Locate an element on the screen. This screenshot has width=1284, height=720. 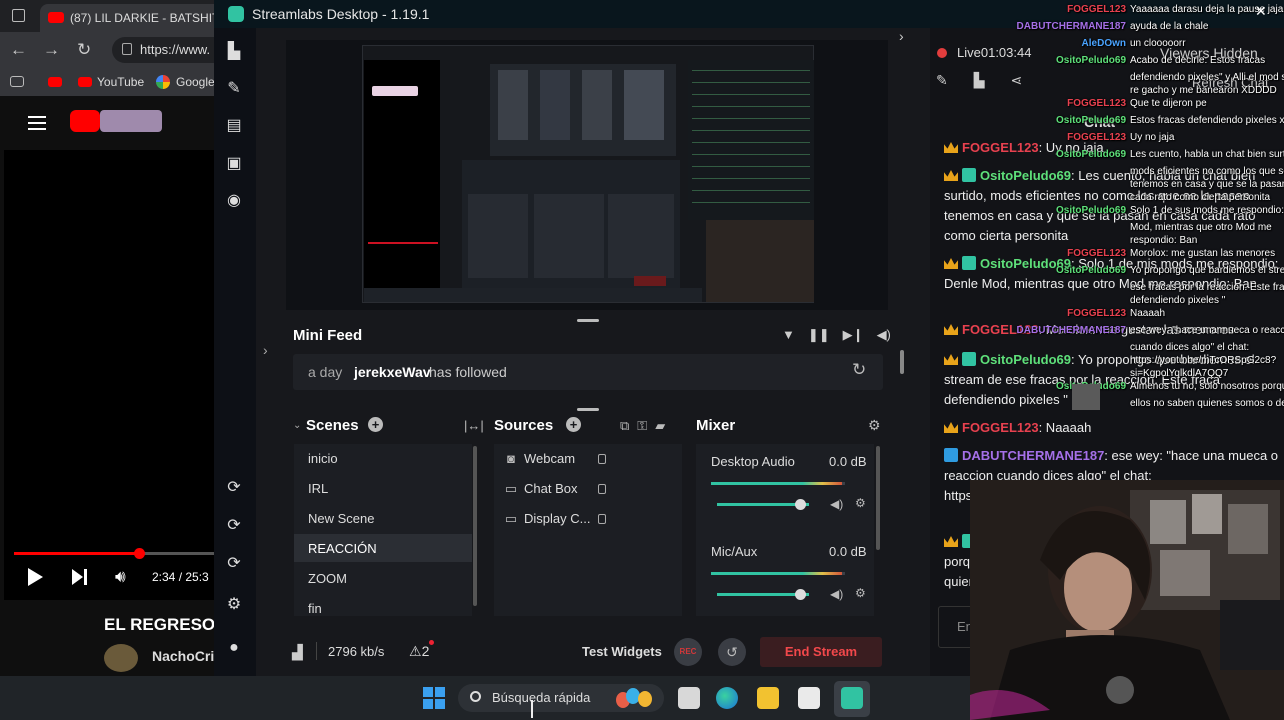
file-explorer-icon is located at coordinates (768, 698).